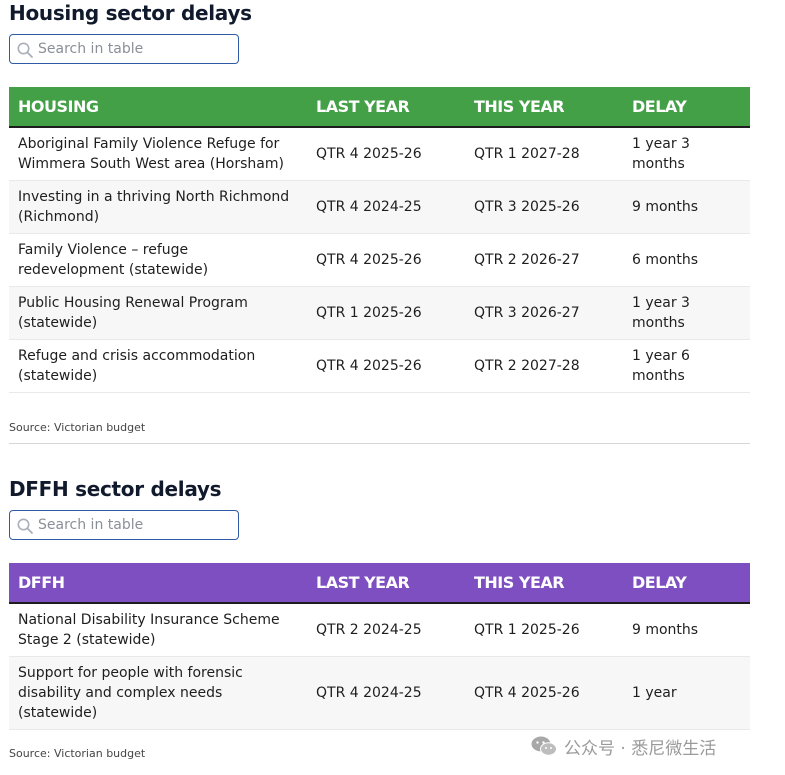 The width and height of the screenshot is (785, 775). What do you see at coordinates (386, 630) in the screenshot?
I see `last-year-cell: QTR 2 2024-25` at bounding box center [386, 630].